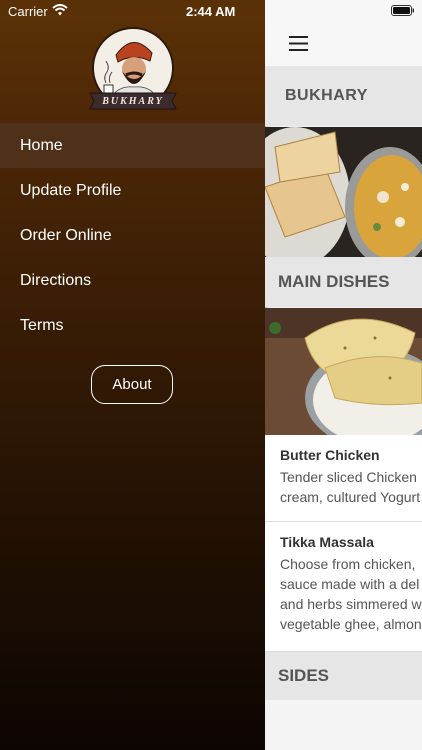 Image resolution: width=422 pixels, height=750 pixels. What do you see at coordinates (132, 145) in the screenshot?
I see `menu-item-home: Home` at bounding box center [132, 145].